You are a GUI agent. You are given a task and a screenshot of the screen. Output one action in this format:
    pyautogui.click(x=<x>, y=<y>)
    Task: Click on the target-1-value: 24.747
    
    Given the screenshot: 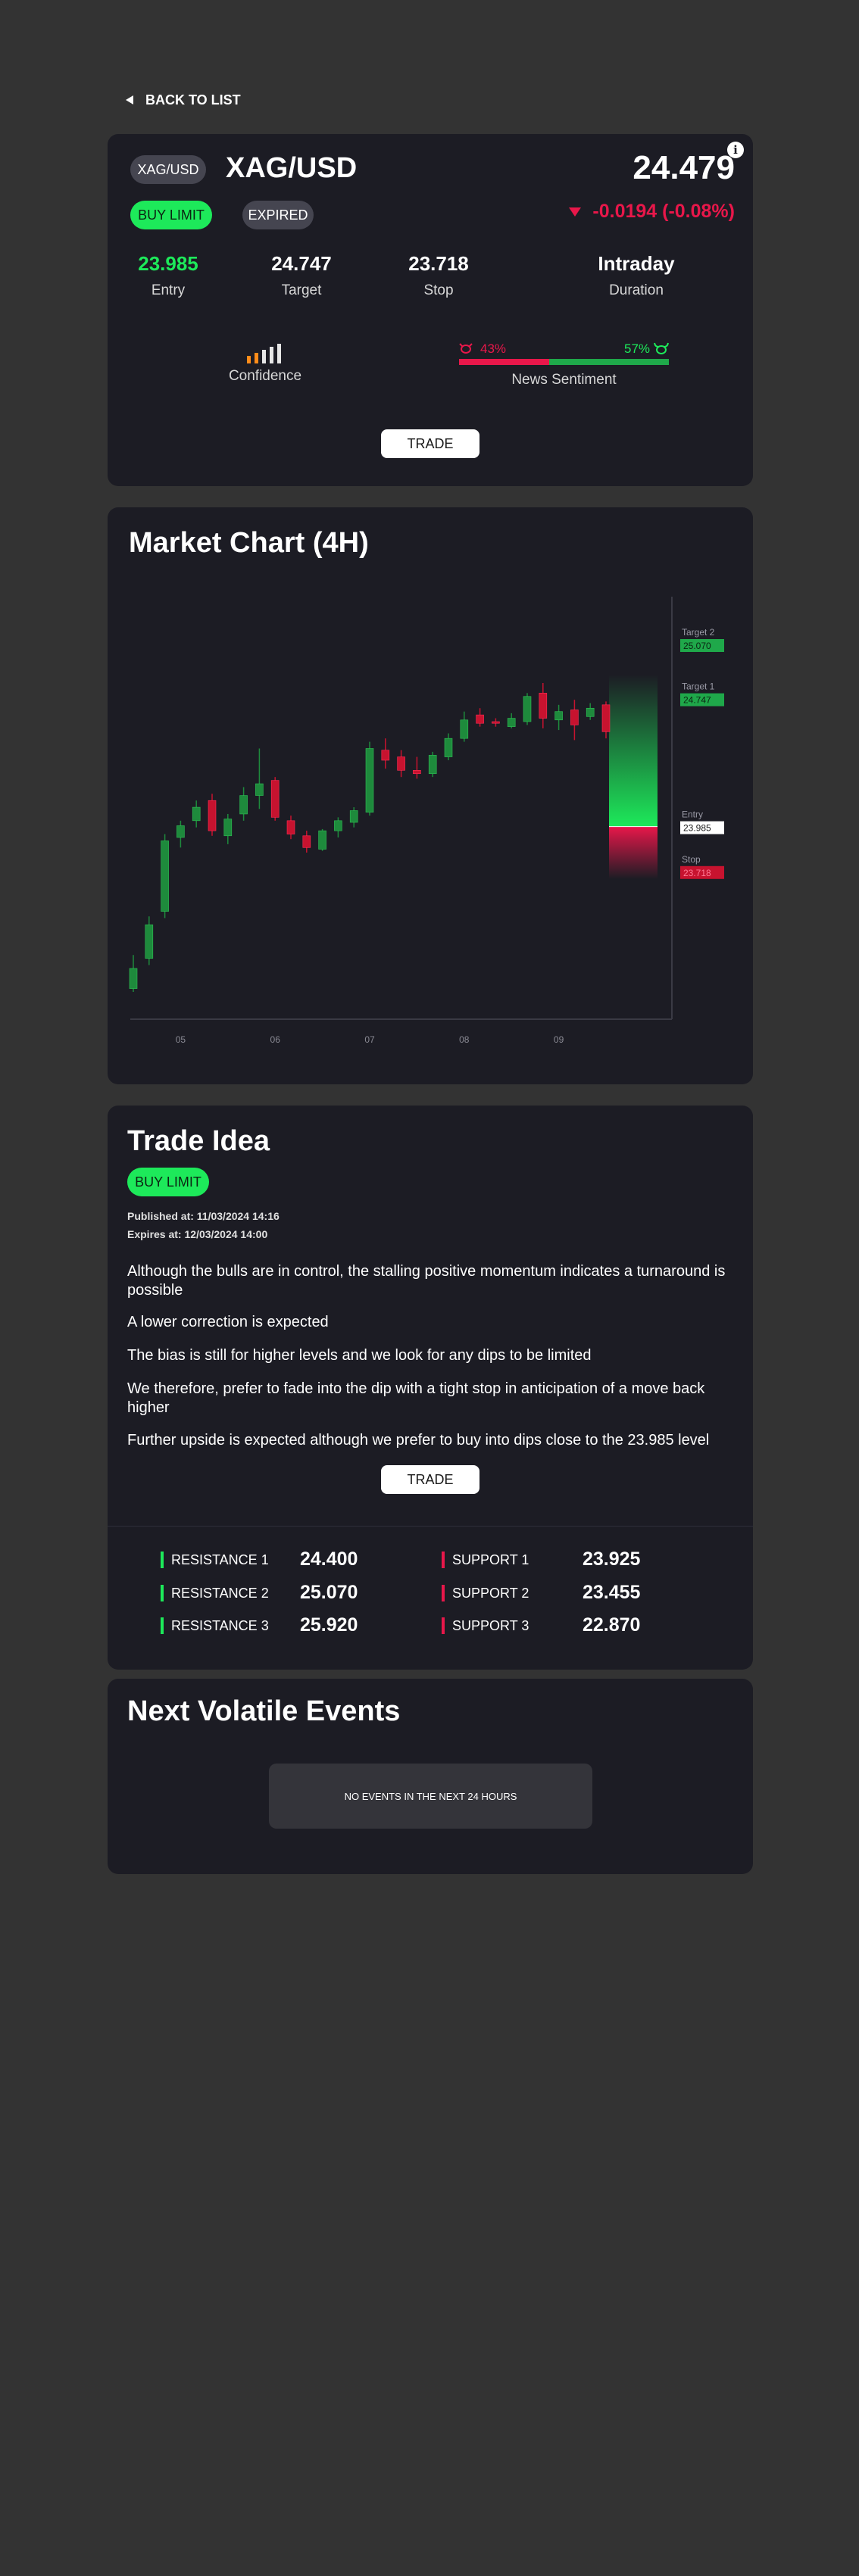 What is the action you would take?
    pyautogui.click(x=697, y=700)
    